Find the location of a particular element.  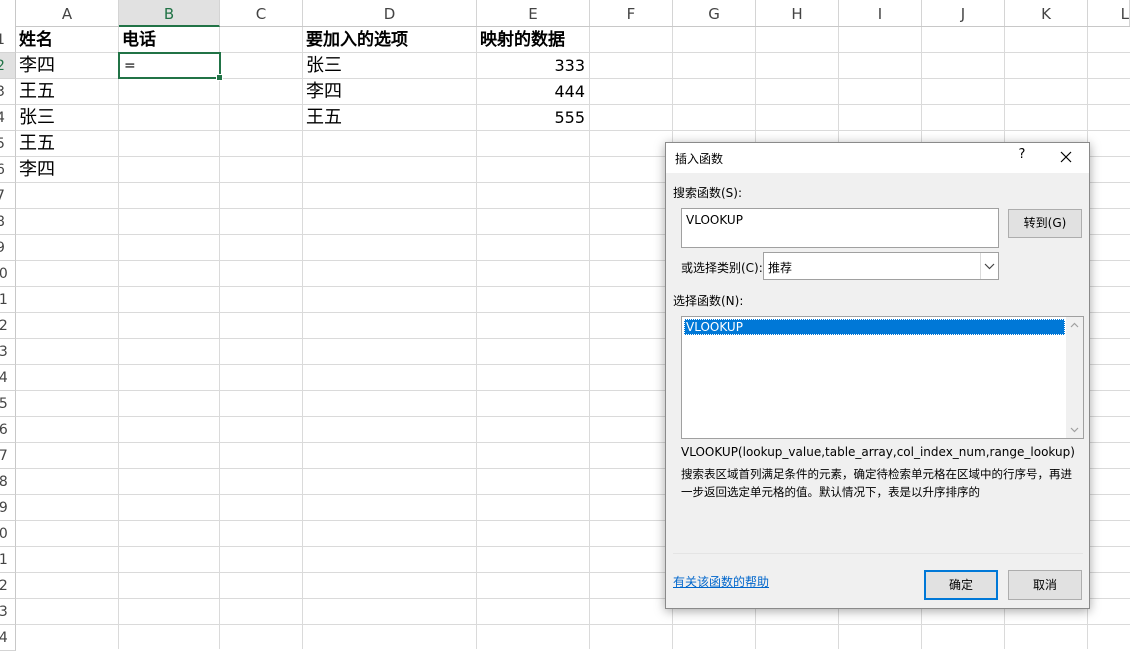

column-header-a: A is located at coordinates (67, 13).